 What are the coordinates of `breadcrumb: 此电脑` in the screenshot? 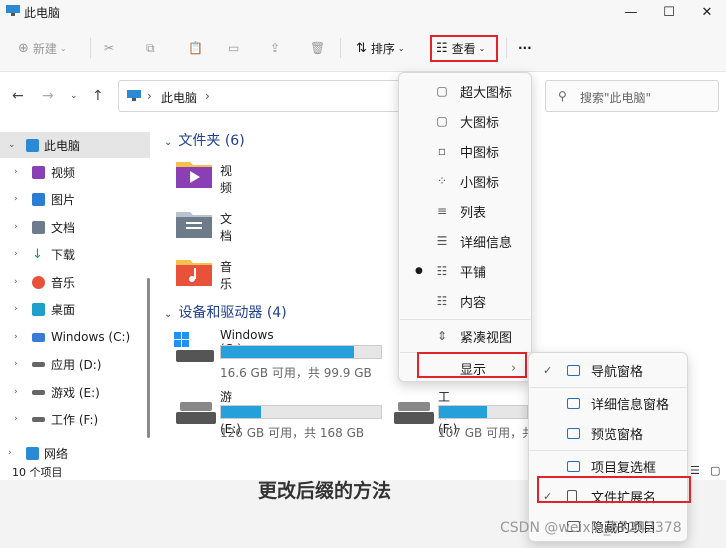 It's located at (179, 97).